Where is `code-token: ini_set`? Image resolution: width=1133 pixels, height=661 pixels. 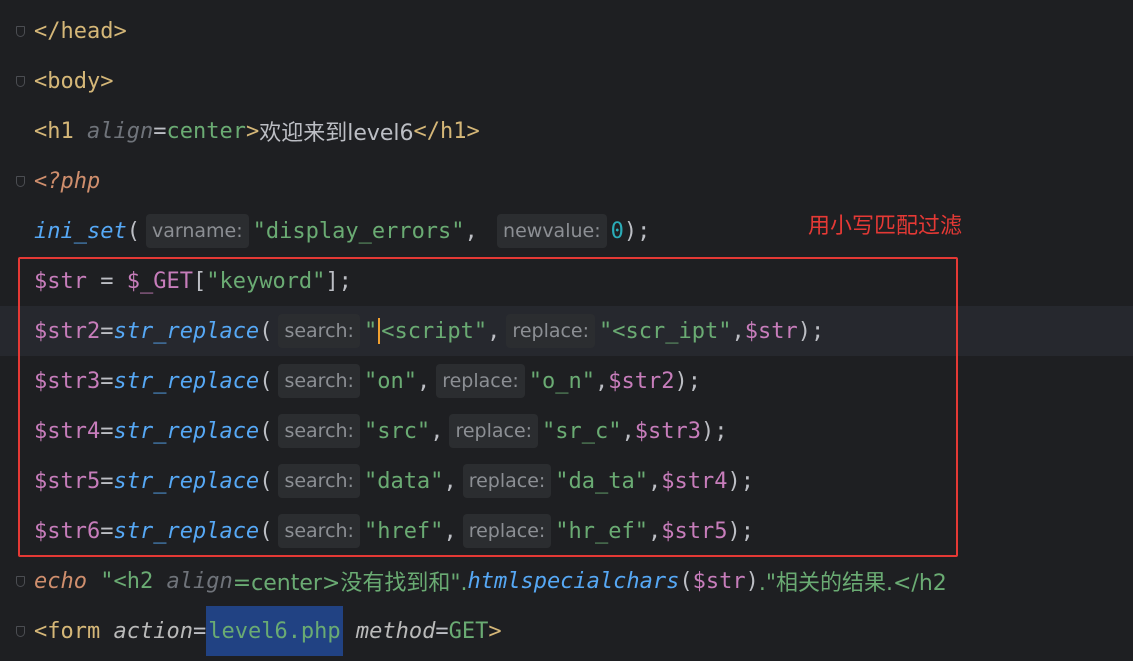 code-token: ini_set is located at coordinates (80, 231).